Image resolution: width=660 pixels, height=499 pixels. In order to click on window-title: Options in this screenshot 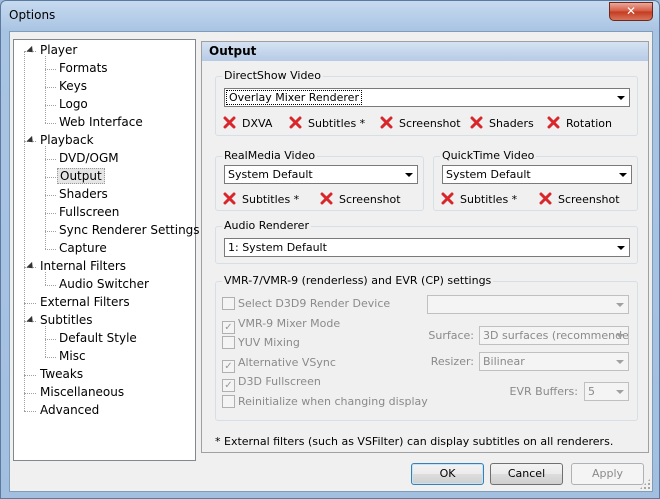, I will do `click(32, 15)`.